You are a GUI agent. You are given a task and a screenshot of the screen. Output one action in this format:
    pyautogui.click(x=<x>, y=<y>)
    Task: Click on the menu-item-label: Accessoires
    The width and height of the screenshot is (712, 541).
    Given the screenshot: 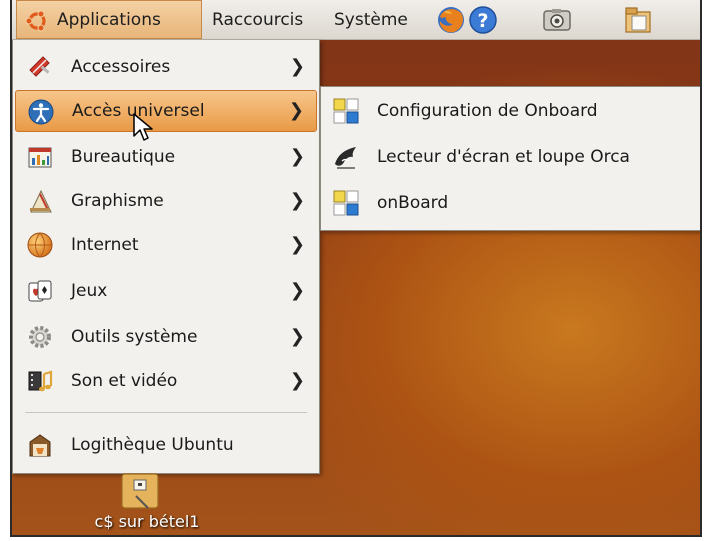 What is the action you would take?
    pyautogui.click(x=121, y=67)
    